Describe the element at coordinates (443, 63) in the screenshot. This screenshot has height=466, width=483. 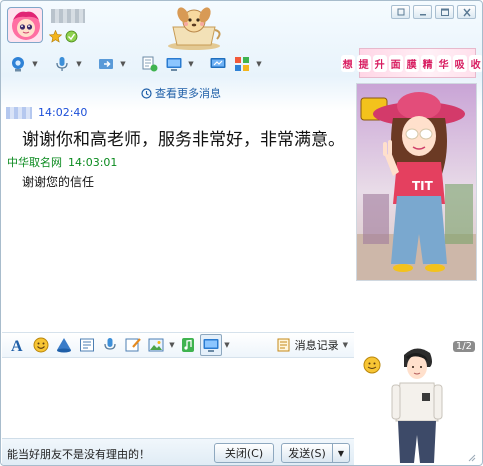
I see `ad-char: 华` at that location.